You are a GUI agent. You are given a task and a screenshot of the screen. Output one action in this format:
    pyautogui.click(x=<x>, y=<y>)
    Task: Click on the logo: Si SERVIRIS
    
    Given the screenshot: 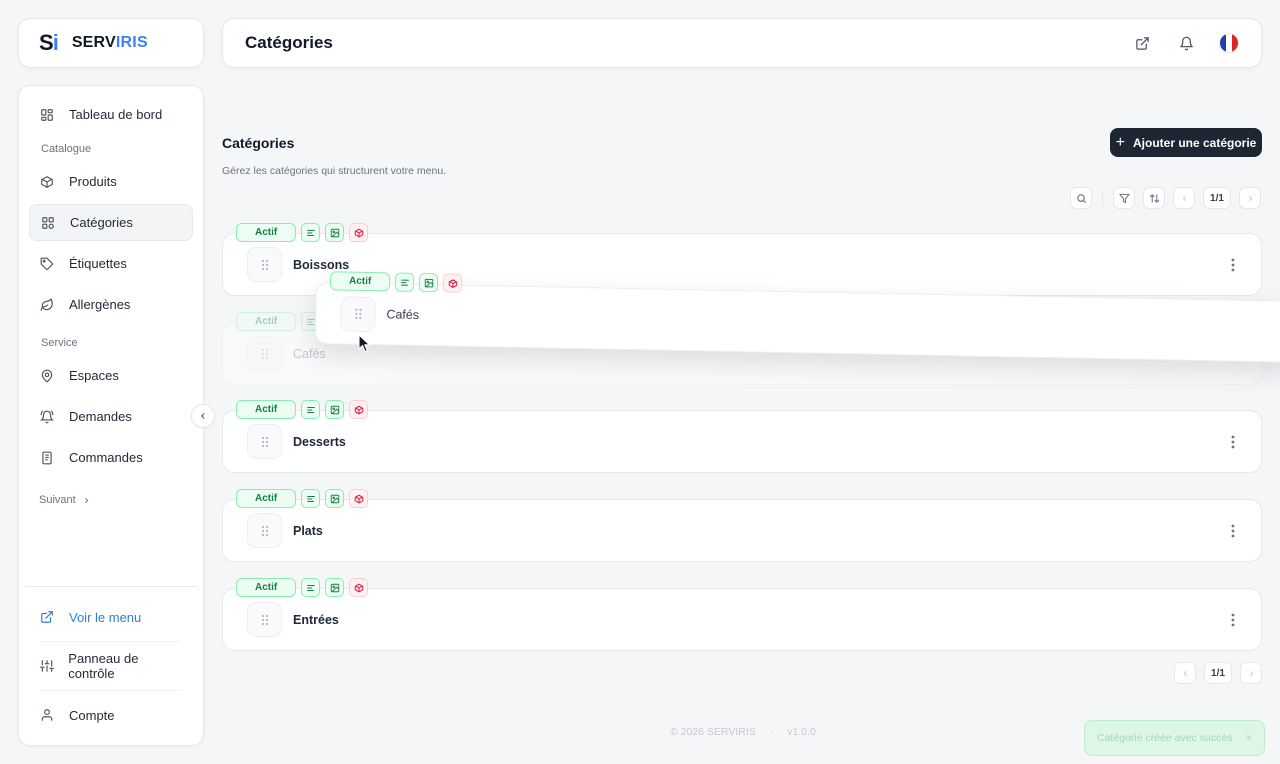 What is the action you would take?
    pyautogui.click(x=111, y=43)
    